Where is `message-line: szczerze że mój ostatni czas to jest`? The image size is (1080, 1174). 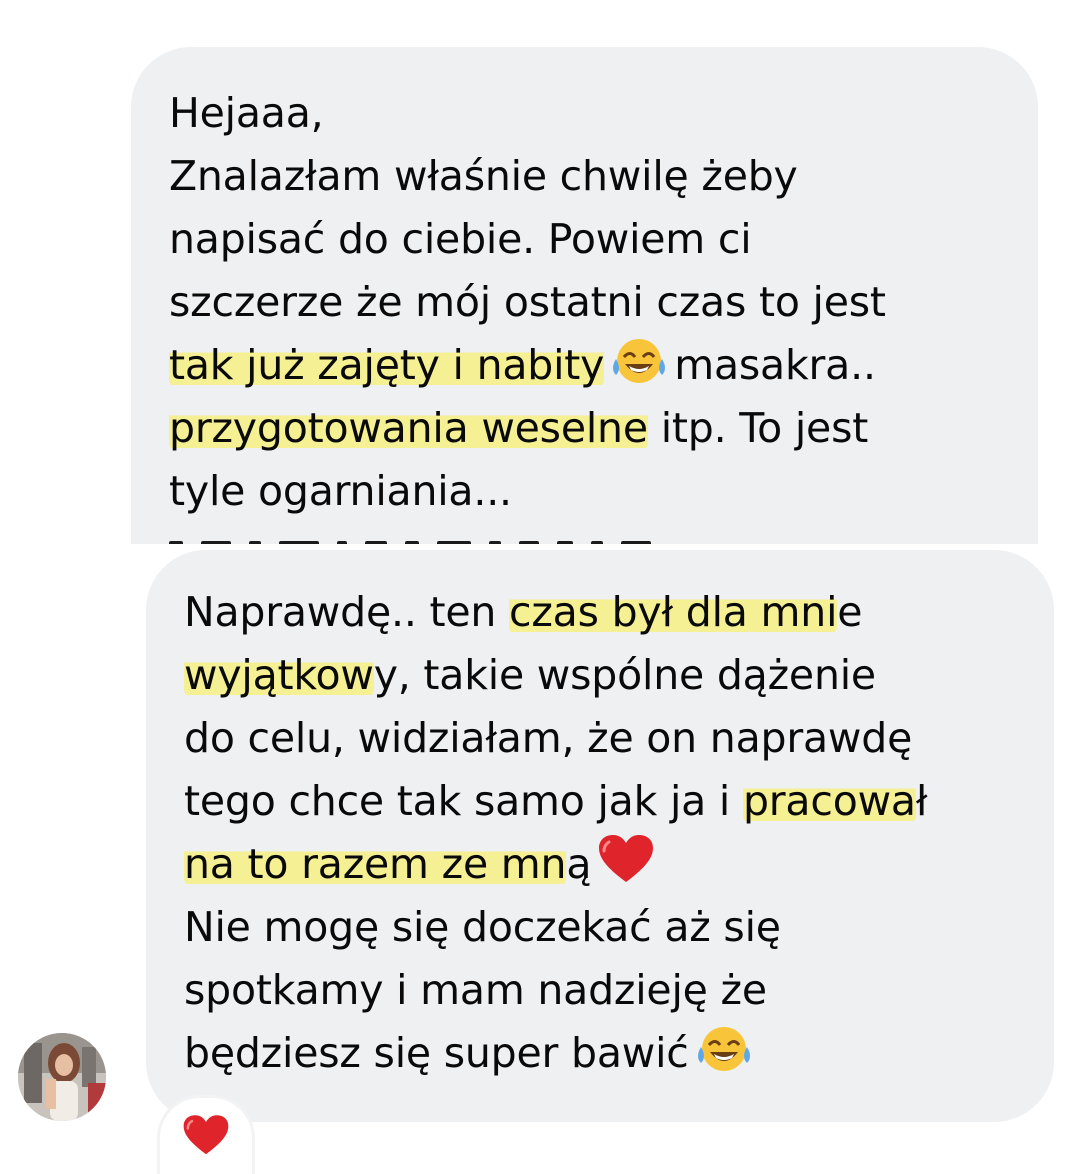
message-line: szczerze że mój ostatni czas to jest is located at coordinates (527, 302).